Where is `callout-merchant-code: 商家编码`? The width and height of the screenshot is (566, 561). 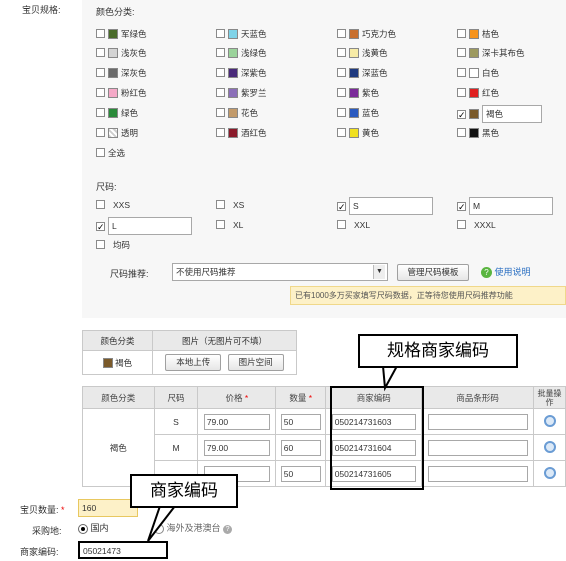
callout-merchant-code: 商家编码 is located at coordinates (184, 491).